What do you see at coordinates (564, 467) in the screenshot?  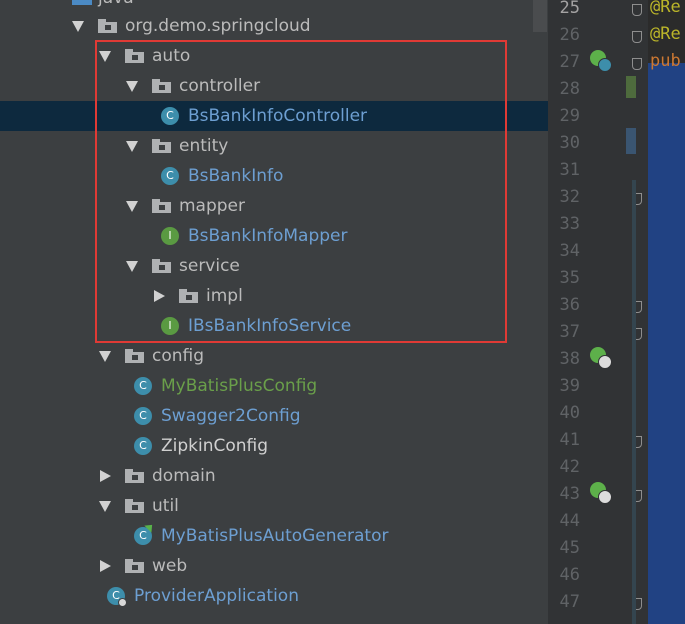 I see `line-number: 42` at bounding box center [564, 467].